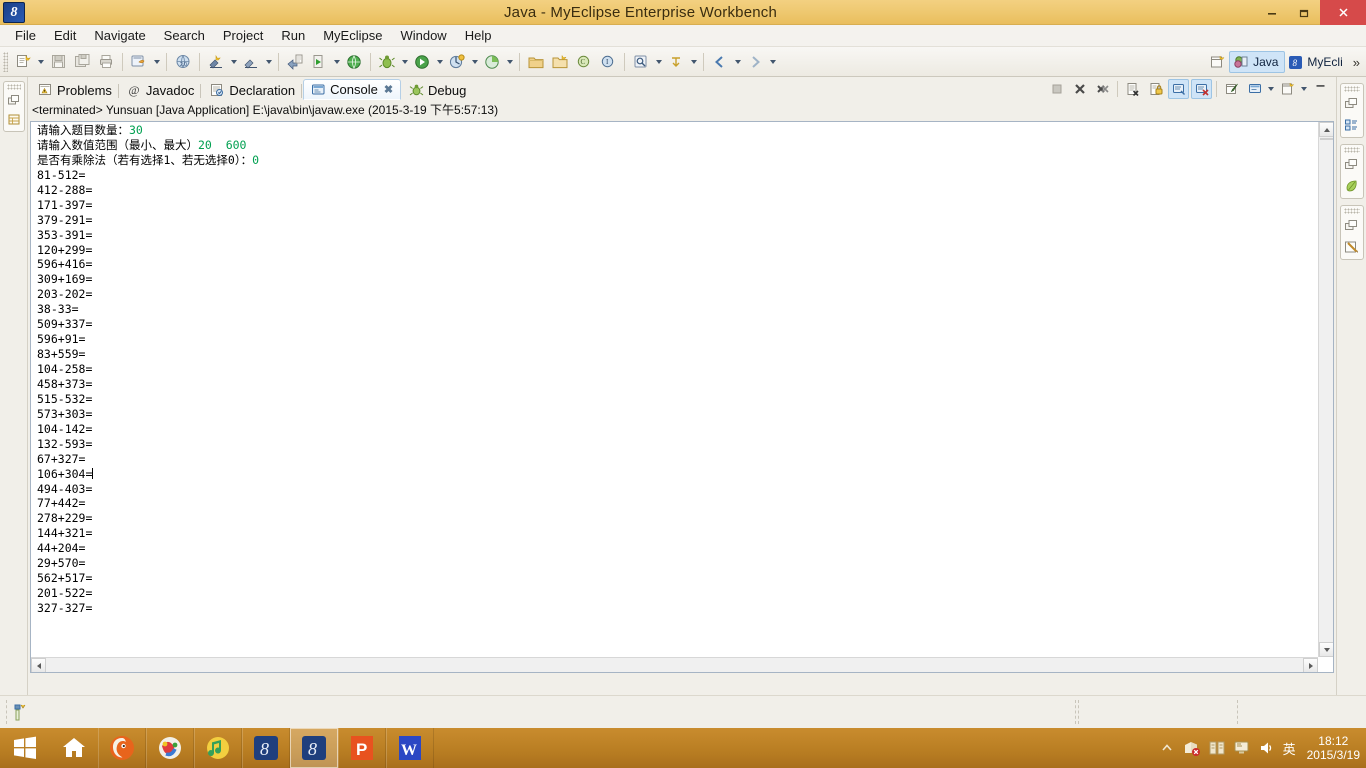 The image size is (1366, 768). Describe the element at coordinates (314, 748) in the screenshot. I see `taskbar-myeclipse-active-icon: 8` at that location.